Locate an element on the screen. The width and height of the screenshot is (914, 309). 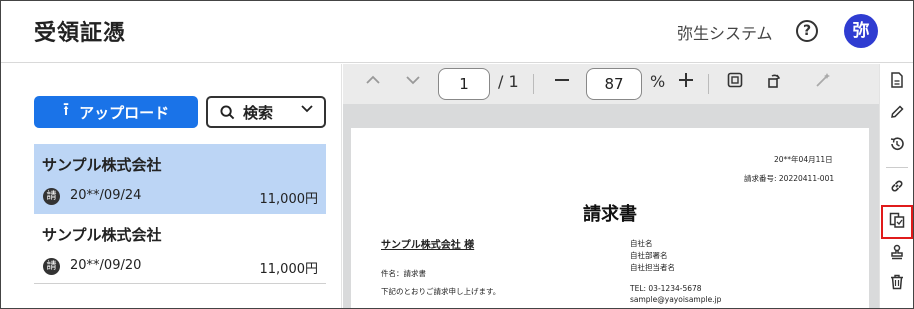
zoom-unit: % is located at coordinates (658, 81).